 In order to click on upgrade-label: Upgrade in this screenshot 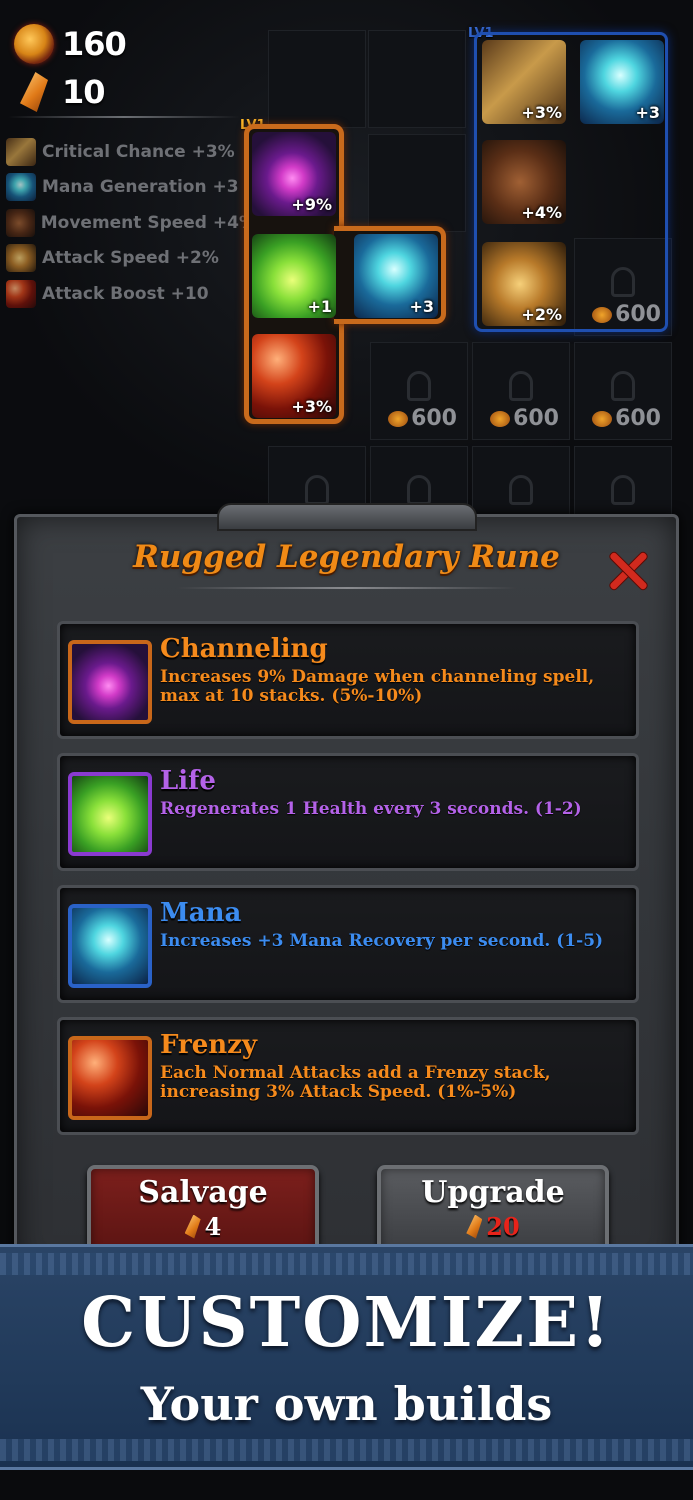, I will do `click(493, 1192)`.